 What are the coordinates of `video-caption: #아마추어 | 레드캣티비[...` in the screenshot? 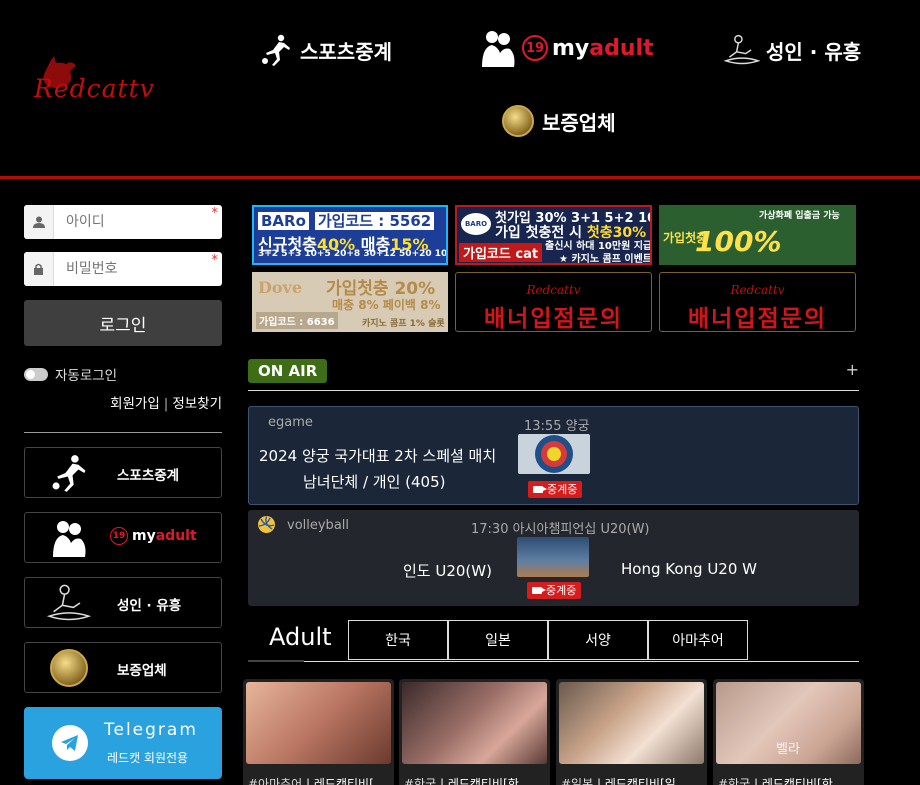 It's located at (317, 781).